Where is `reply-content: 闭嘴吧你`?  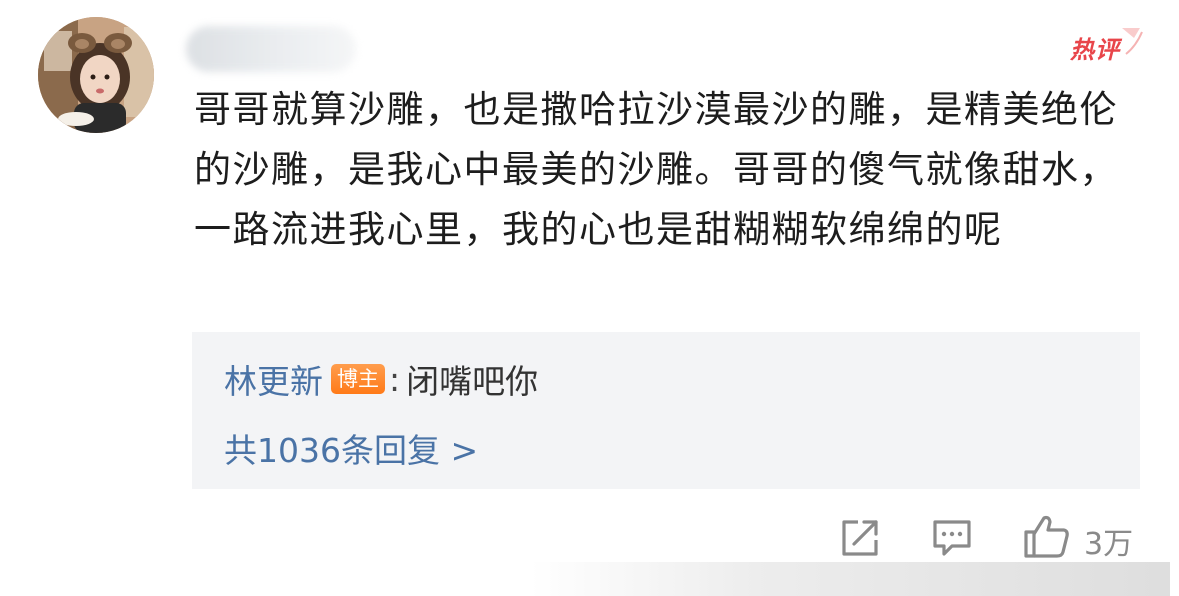 reply-content: 闭嘴吧你 is located at coordinates (472, 381).